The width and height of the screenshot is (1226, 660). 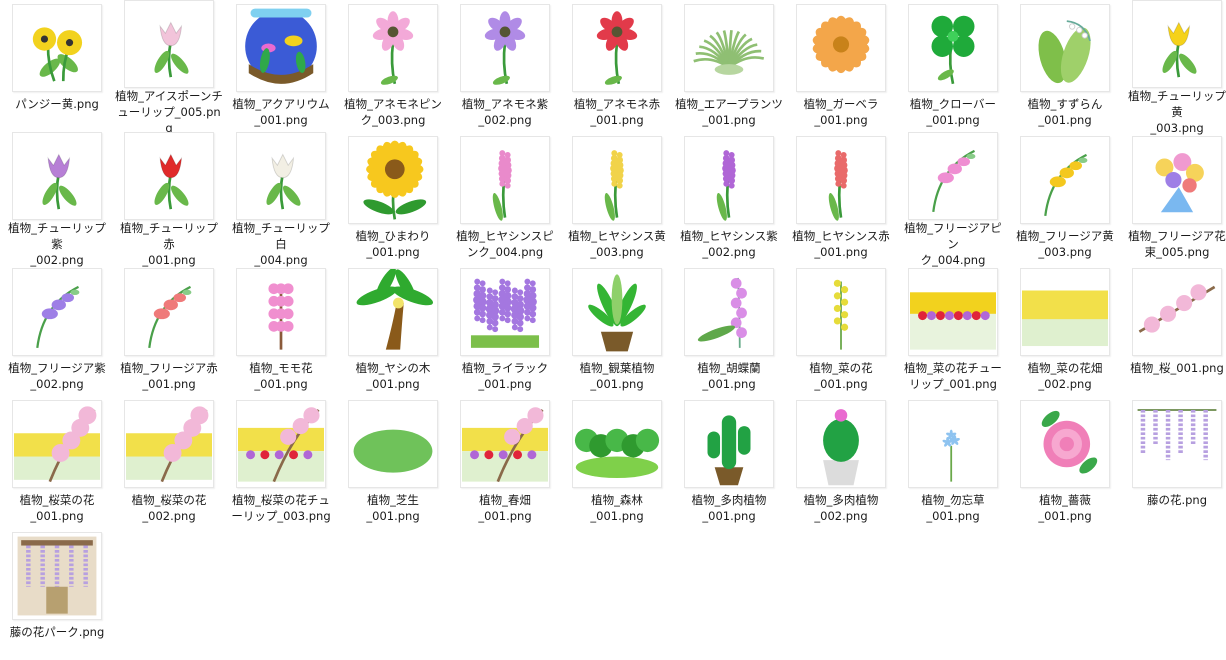 I want to click on file-item: 植物_菜の花 _001.png, so click(x=841, y=330).